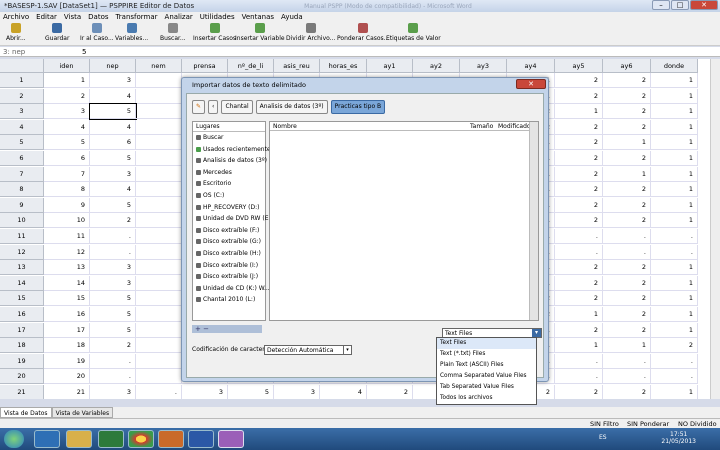 Image resolution: width=720 pixels, height=450 pixels. I want to click on internet-explorer-icon, so click(47, 439).